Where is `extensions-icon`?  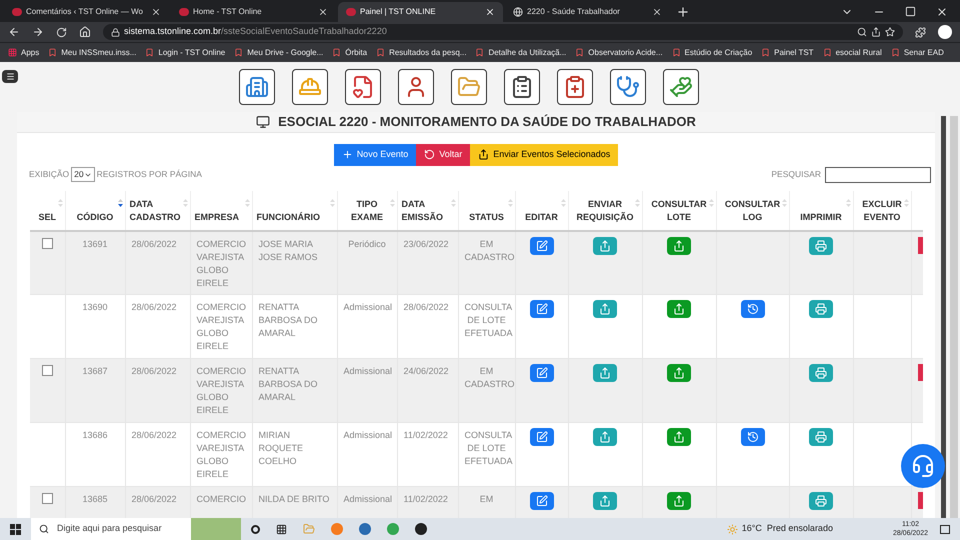 extensions-icon is located at coordinates (920, 32).